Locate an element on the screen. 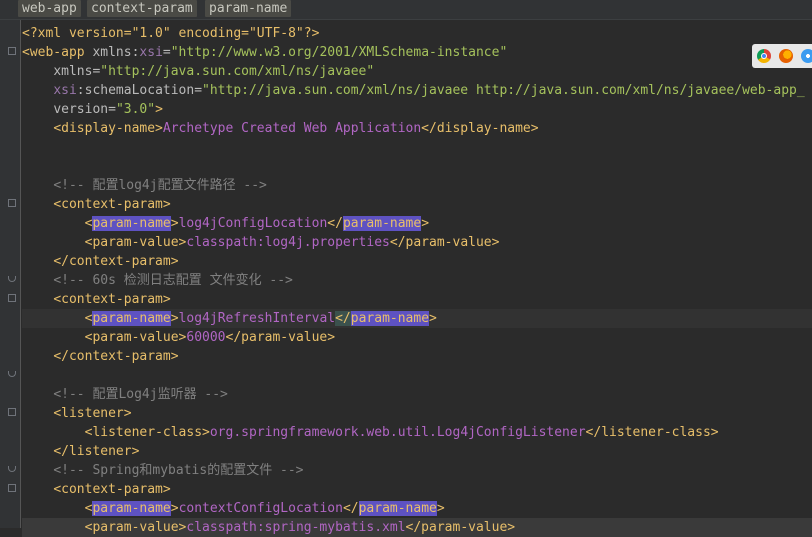  xml-declaration: <?xml version="1.0" encoding="UTF-8"?> is located at coordinates (171, 33).